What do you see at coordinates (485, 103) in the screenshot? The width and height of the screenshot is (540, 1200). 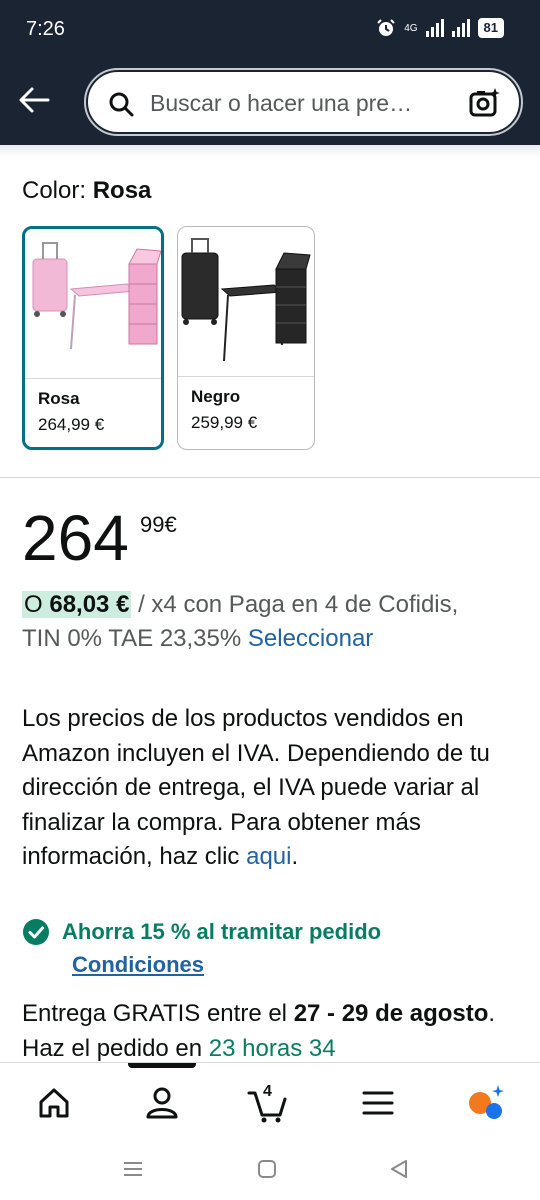 I see `camera-sparkle-icon` at bounding box center [485, 103].